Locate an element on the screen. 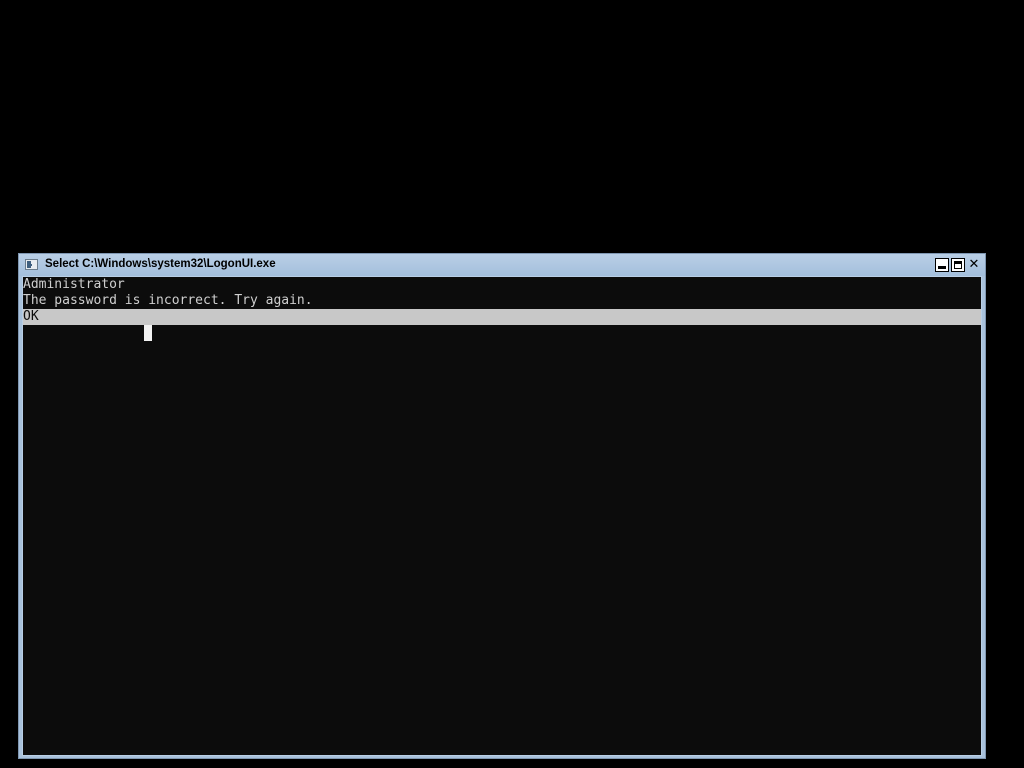  close-button: ✕ is located at coordinates (974, 265).